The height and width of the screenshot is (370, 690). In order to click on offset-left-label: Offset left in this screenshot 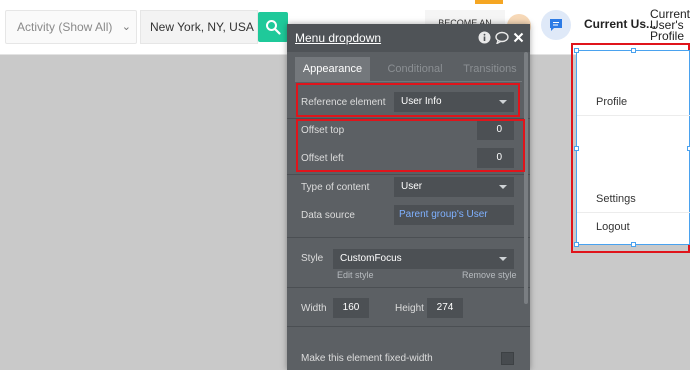, I will do `click(322, 158)`.